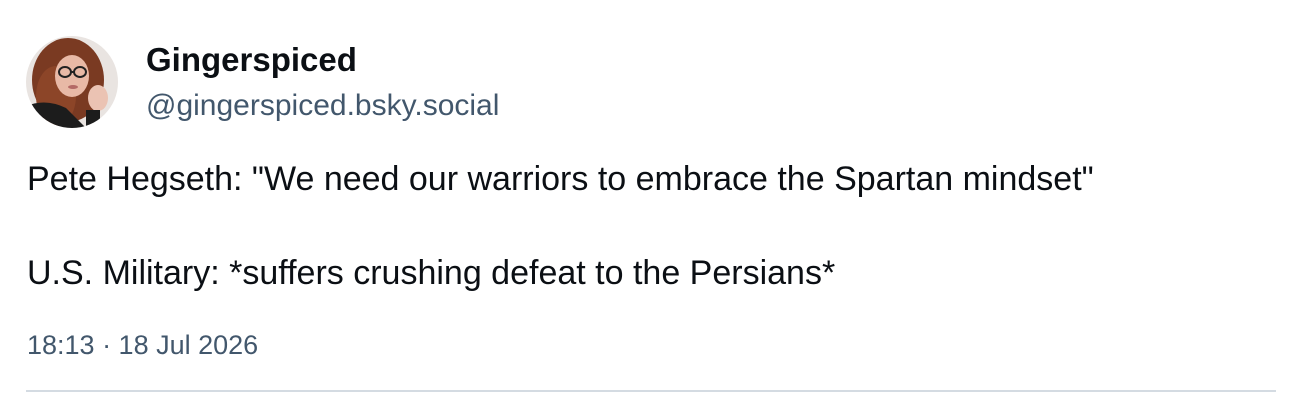 This screenshot has height=404, width=1306. I want to click on divider, so click(651, 391).